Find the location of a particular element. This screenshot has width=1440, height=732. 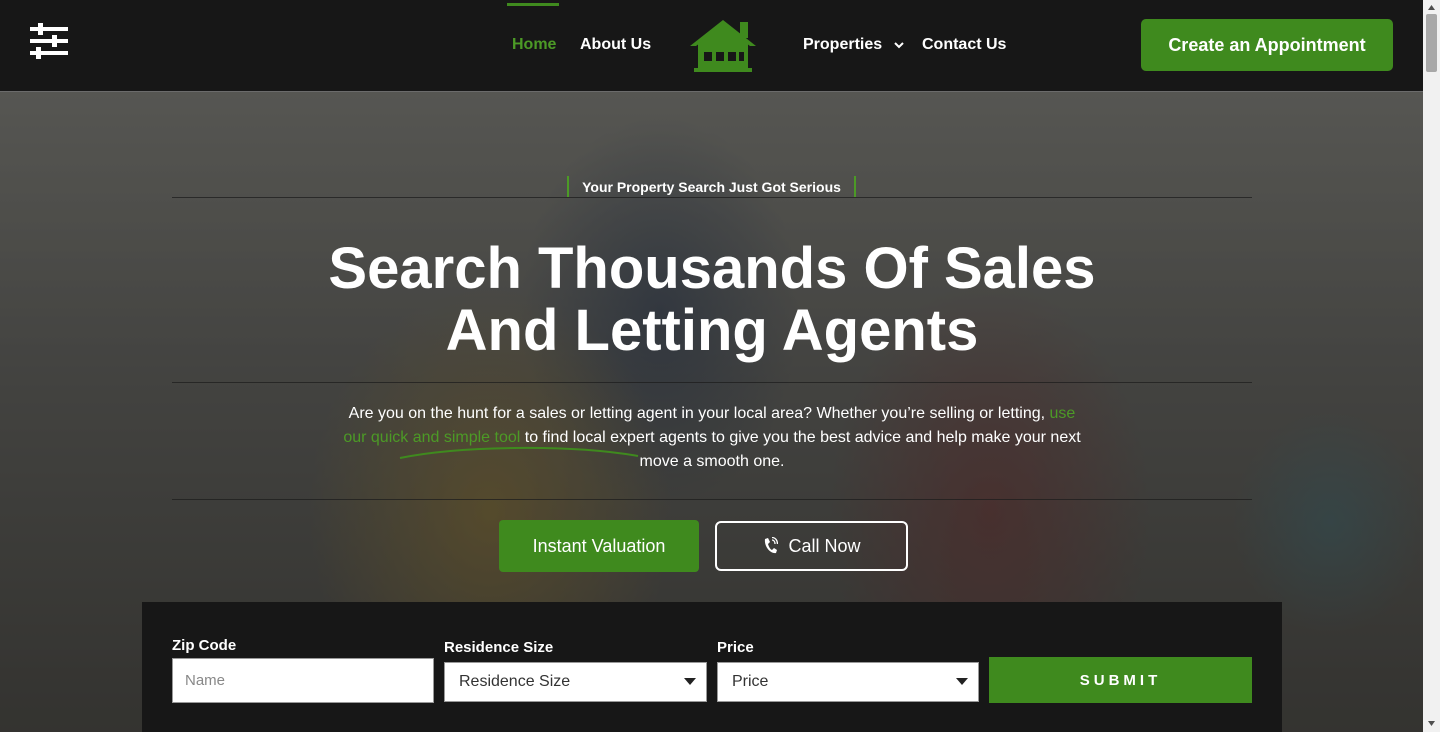

residence-size-select: Residence Size is located at coordinates (575, 682).